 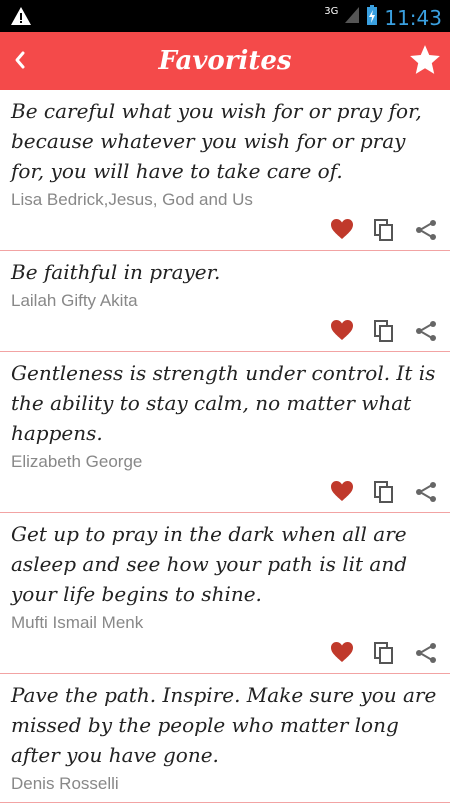 I want to click on battery-icon, so click(x=372, y=17).